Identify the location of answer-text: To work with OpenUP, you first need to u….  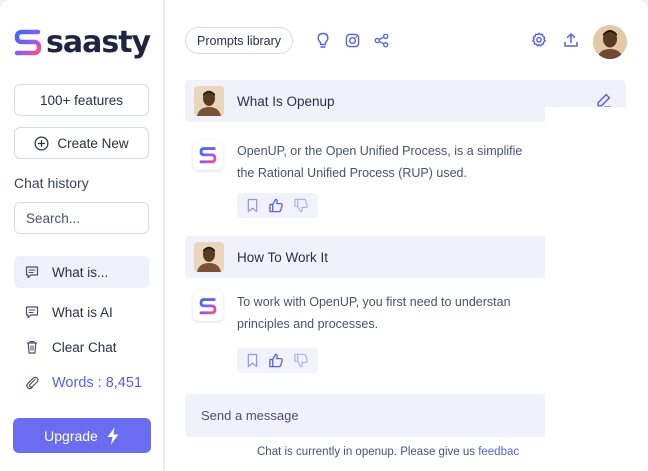
(397, 313).